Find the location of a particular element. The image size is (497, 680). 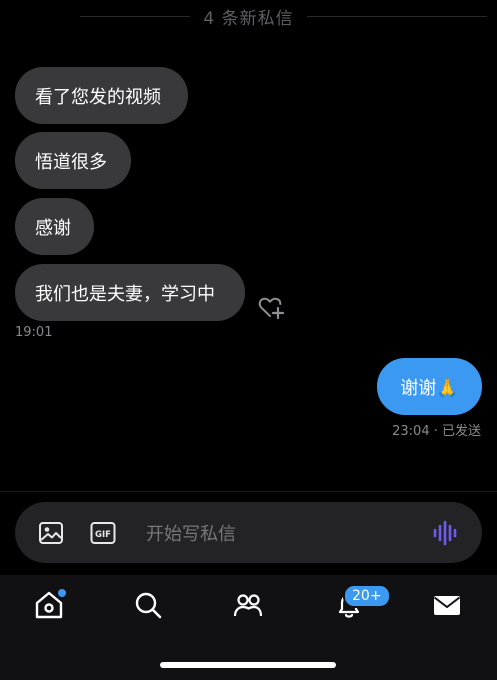

incoming-message: 我们也是夫妻，学习中 is located at coordinates (130, 292).